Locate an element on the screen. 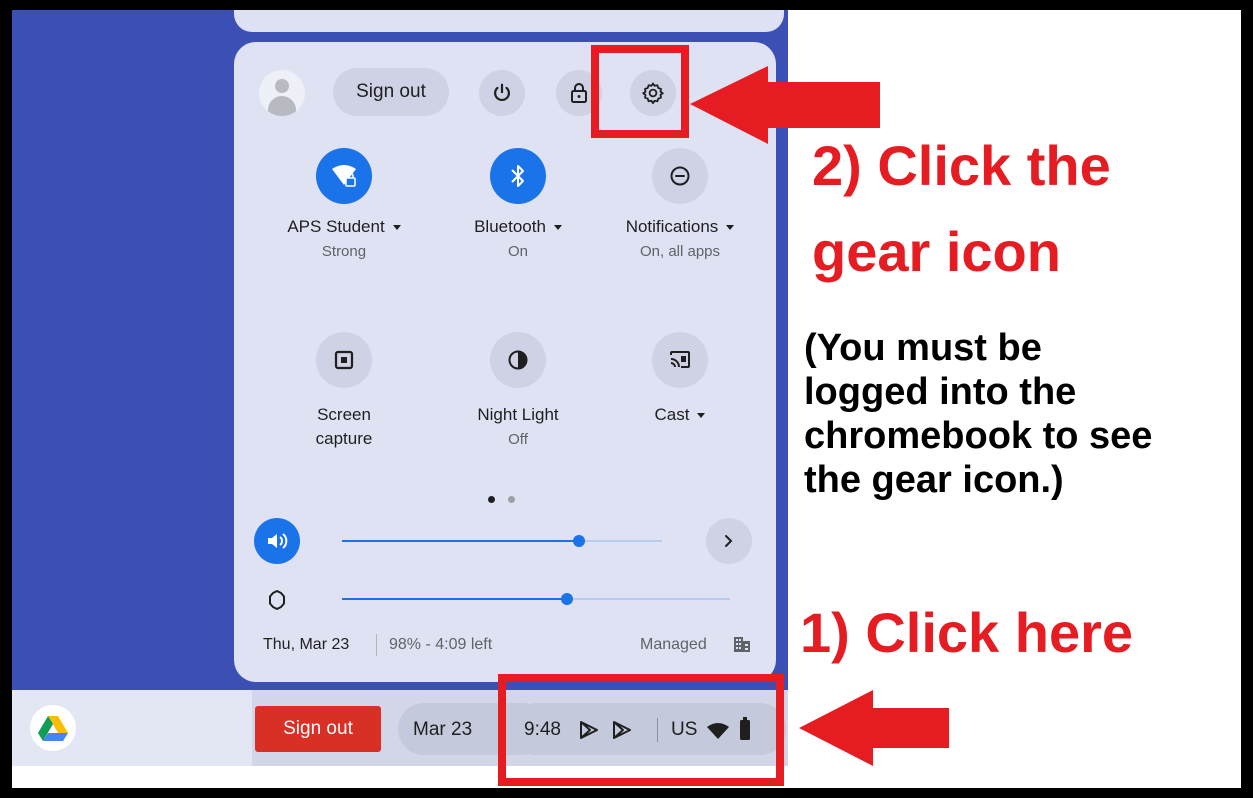 The image size is (1253, 798). status-area-highlight-box is located at coordinates (641, 730).